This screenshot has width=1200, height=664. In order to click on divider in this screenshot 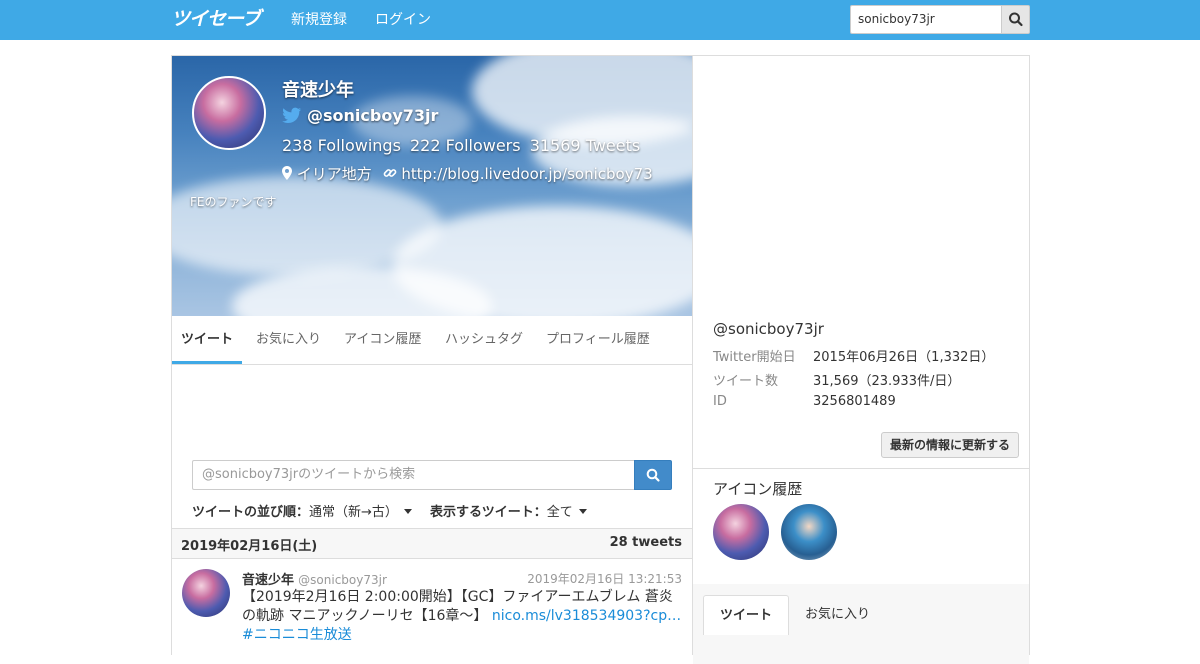, I will do `click(861, 468)`.